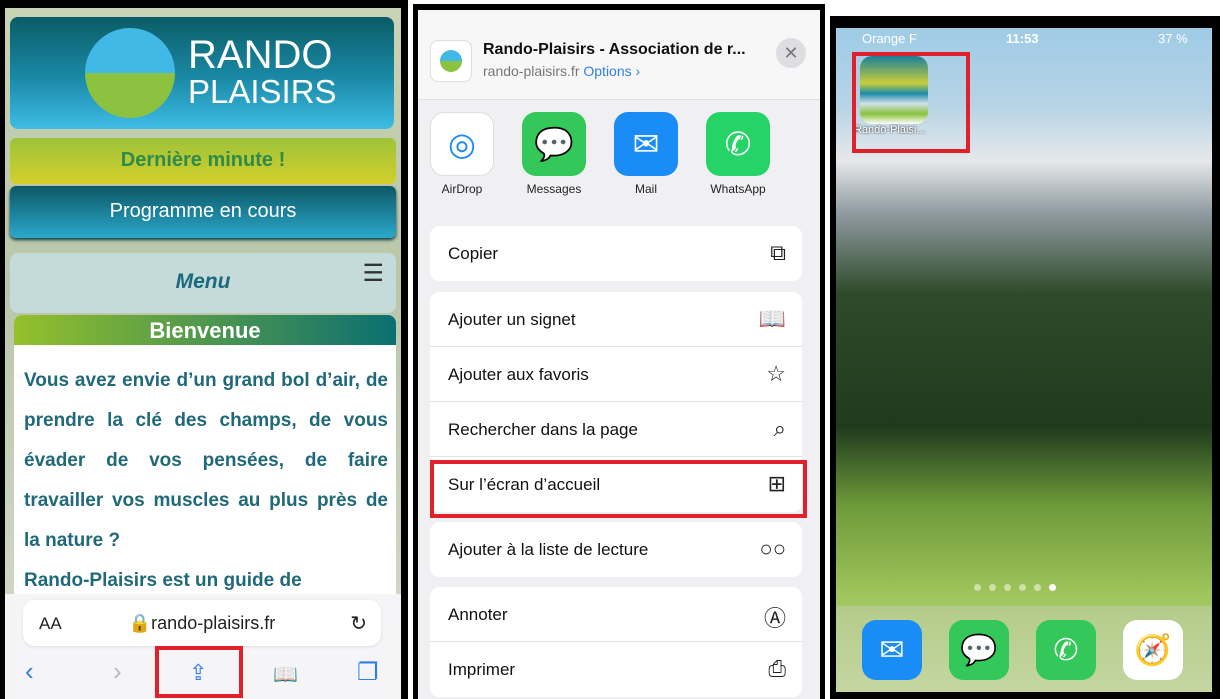 This screenshot has width=1224, height=699. I want to click on home-screen-highlight, so click(618, 489).